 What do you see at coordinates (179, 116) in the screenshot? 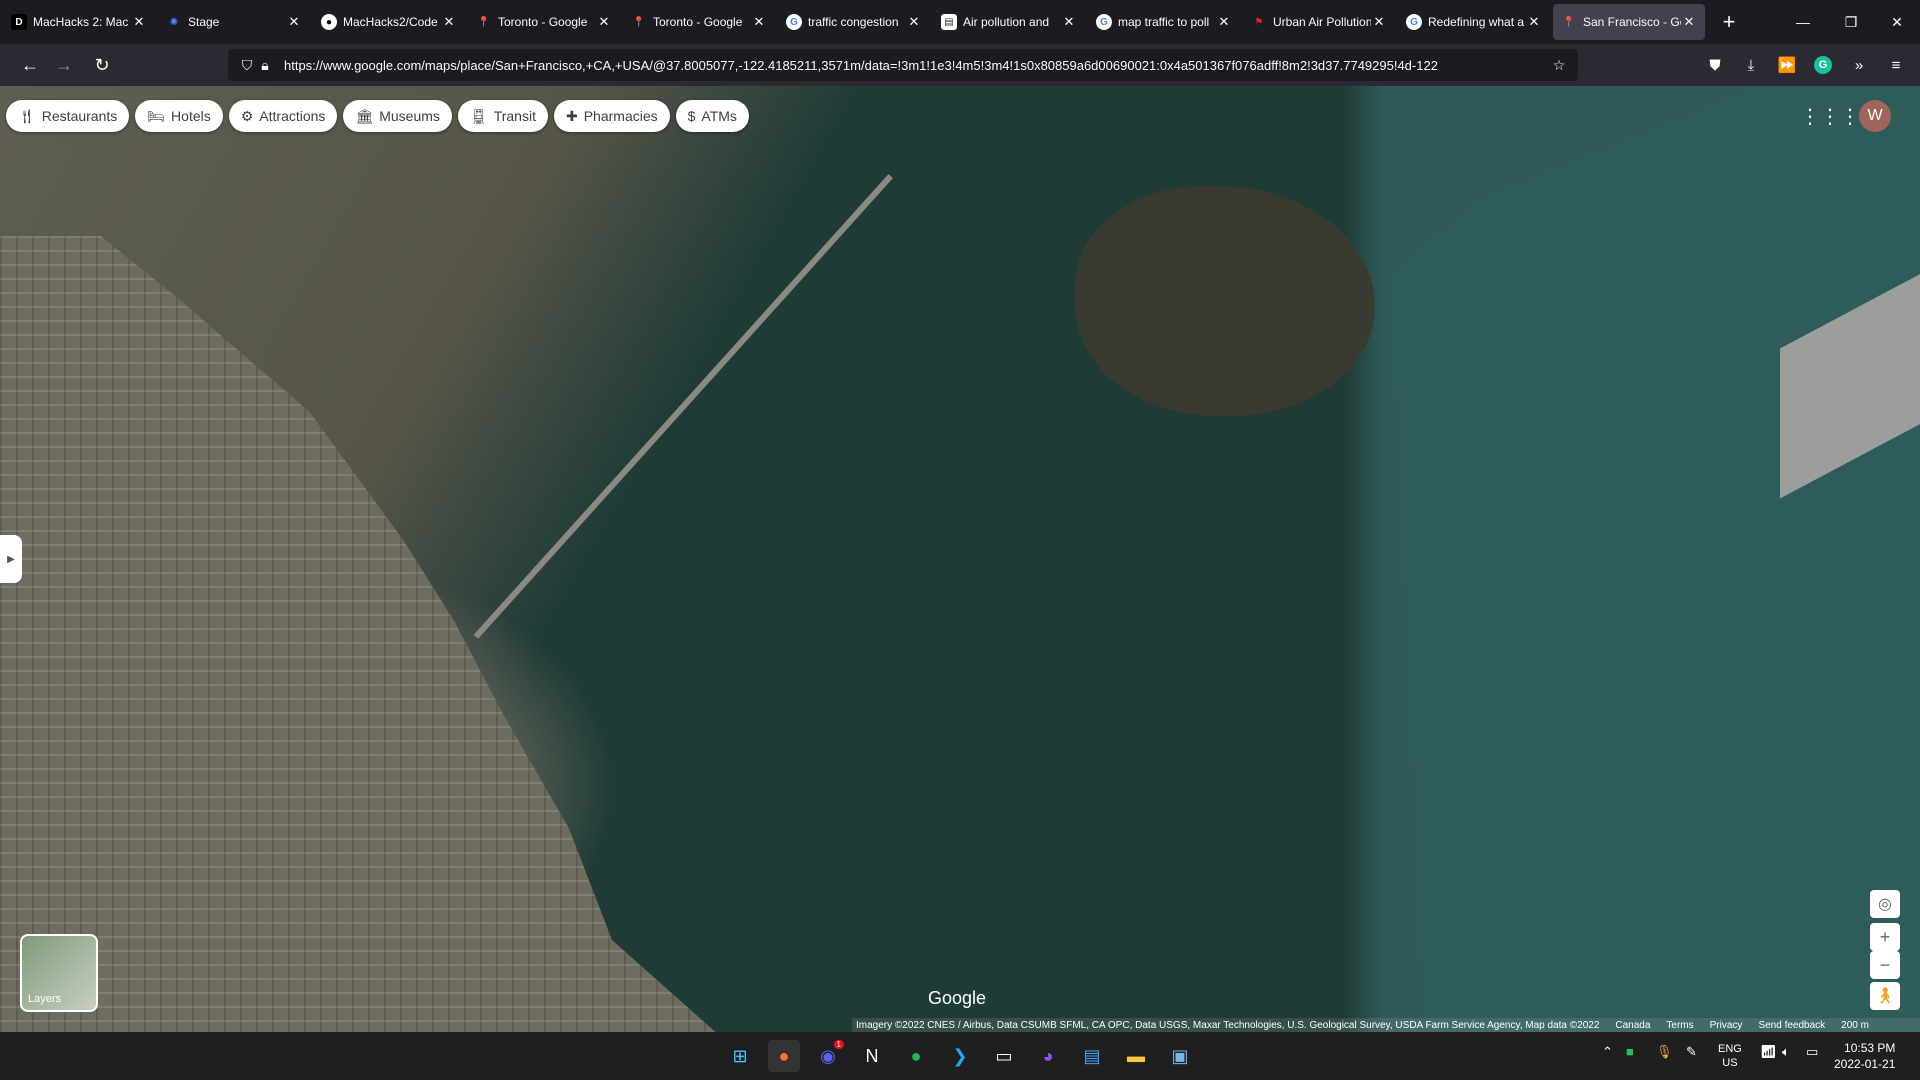
I see `chip-hotels: 🛏︎ Hotels` at bounding box center [179, 116].